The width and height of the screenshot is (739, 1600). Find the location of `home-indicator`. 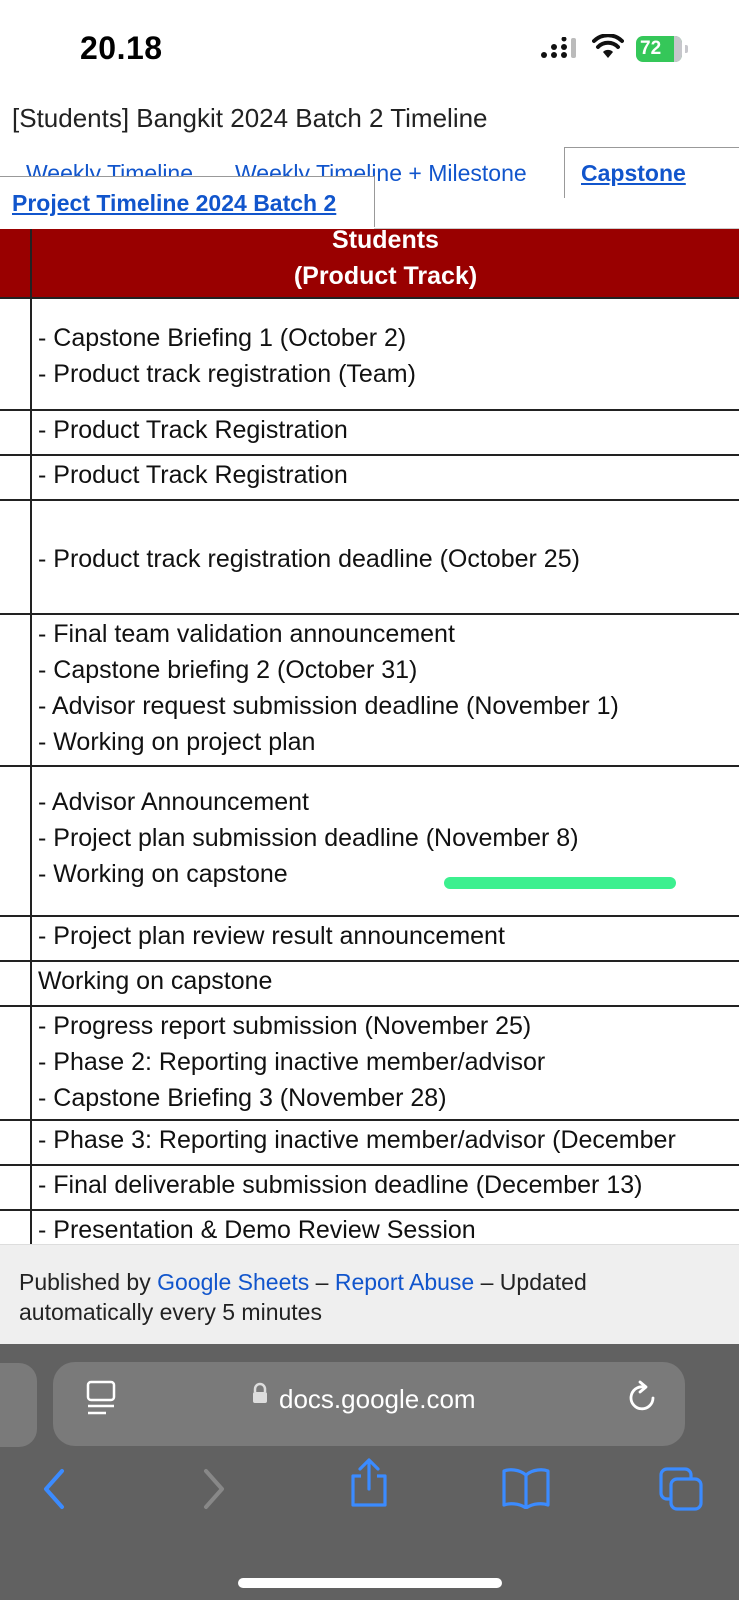

home-indicator is located at coordinates (370, 1583).